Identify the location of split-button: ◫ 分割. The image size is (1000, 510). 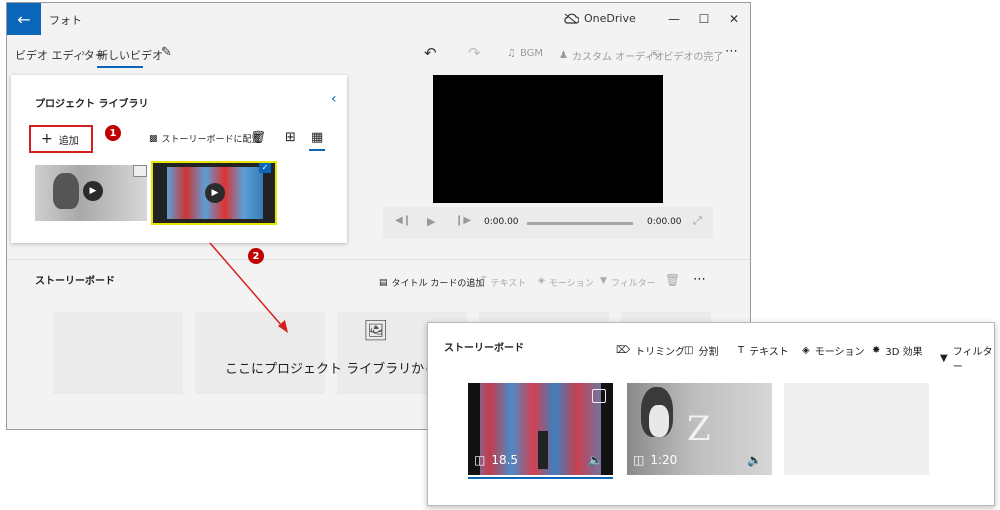
(701, 350).